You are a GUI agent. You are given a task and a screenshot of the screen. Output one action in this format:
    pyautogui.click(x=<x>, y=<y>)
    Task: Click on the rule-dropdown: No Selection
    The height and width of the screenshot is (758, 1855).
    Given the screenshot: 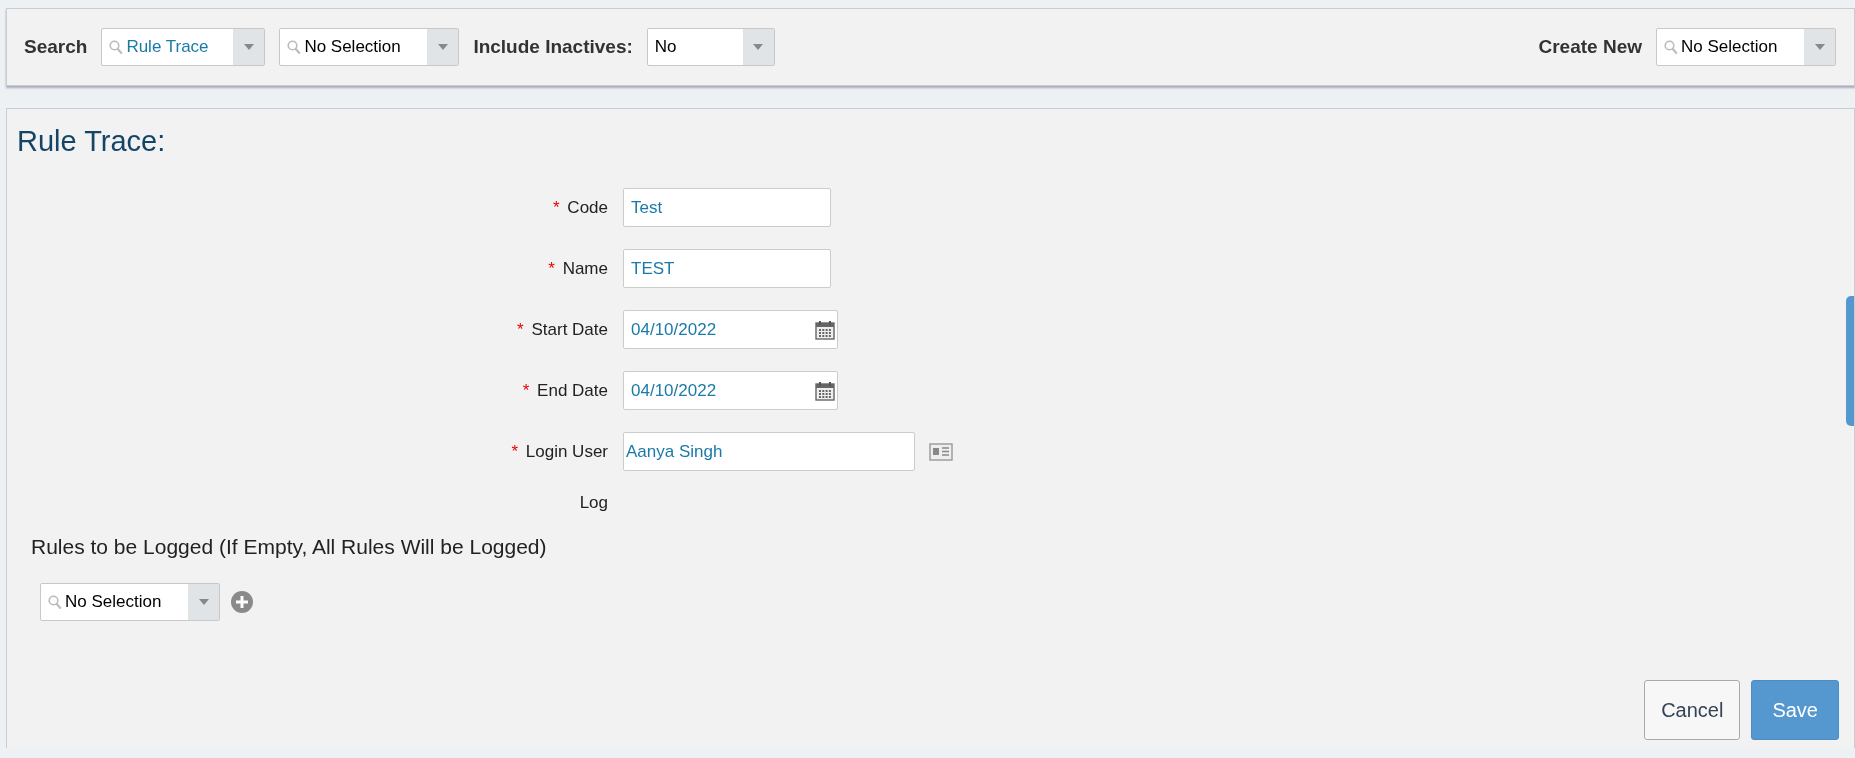 What is the action you would take?
    pyautogui.click(x=130, y=602)
    